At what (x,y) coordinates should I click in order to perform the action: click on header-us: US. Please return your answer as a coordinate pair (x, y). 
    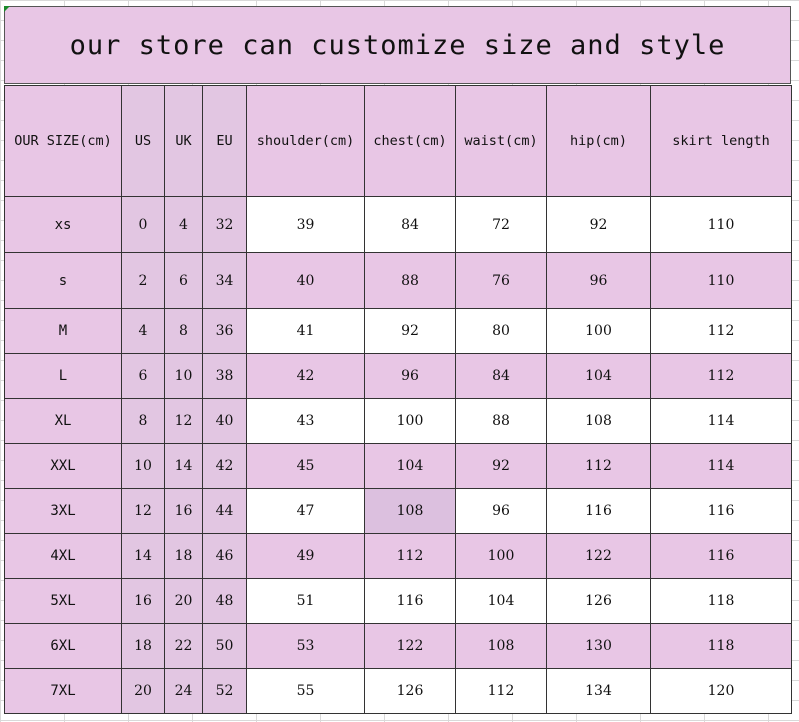
    Looking at the image, I should click on (143, 141).